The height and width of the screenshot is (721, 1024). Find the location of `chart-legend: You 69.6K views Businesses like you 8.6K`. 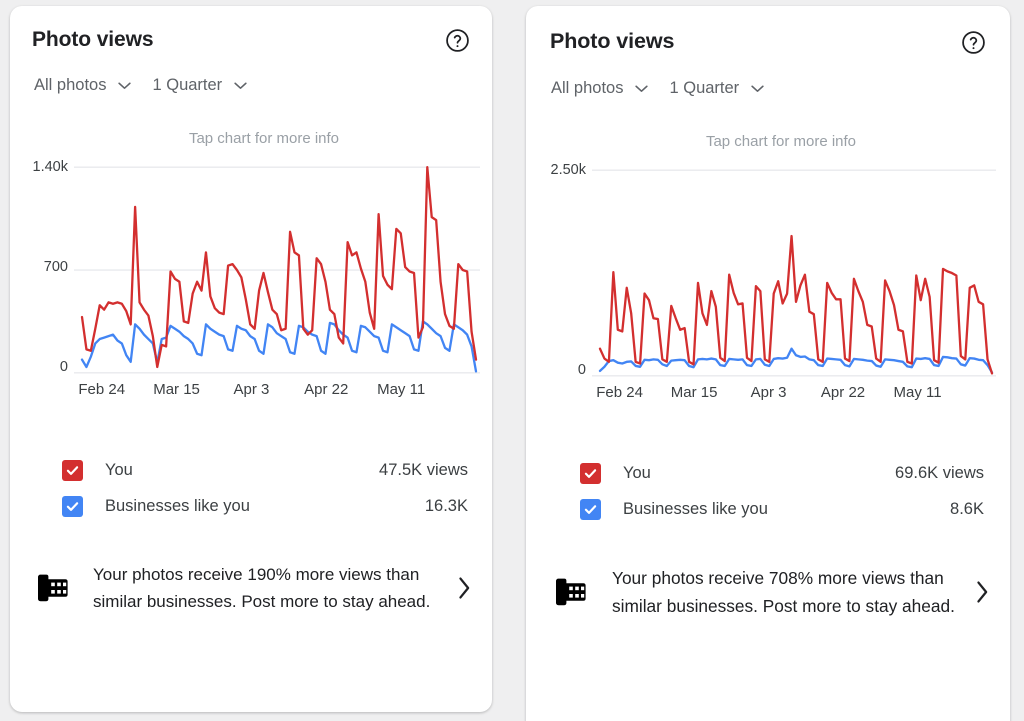

chart-legend: You 69.6K views Businesses like you 8.6K is located at coordinates (768, 492).